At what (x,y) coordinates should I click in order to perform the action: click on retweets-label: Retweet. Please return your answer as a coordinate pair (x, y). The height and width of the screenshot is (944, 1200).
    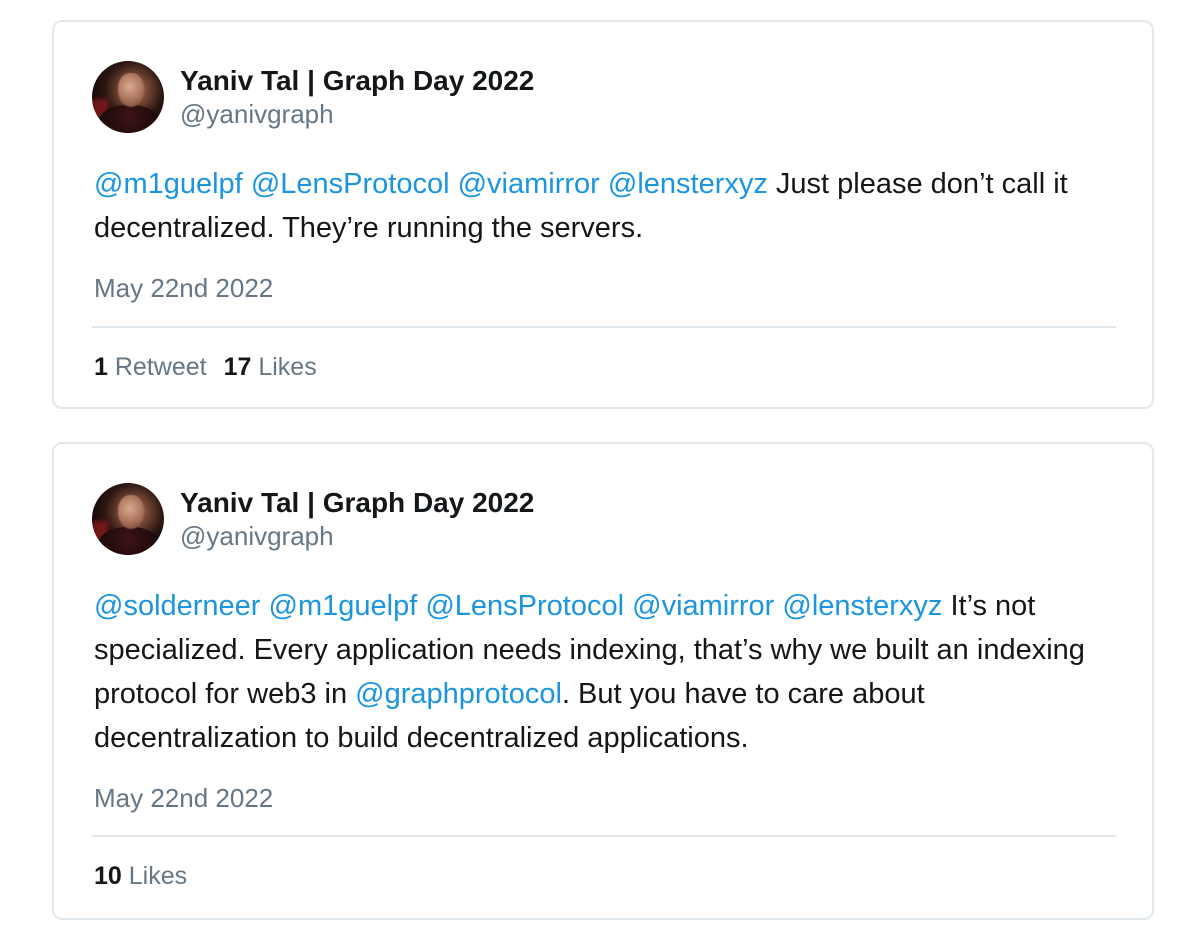
    Looking at the image, I should click on (160, 367).